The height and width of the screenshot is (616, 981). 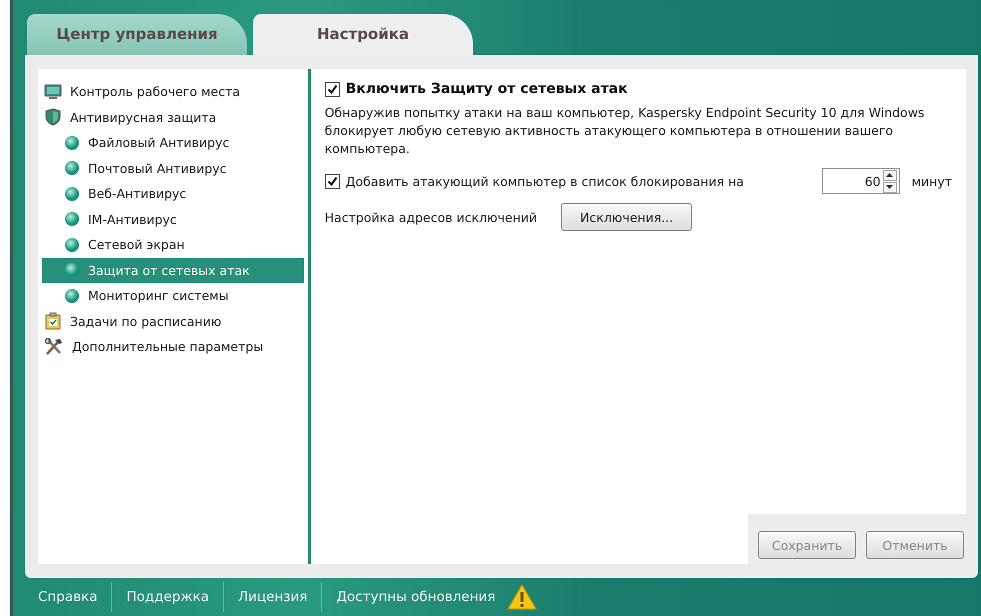 What do you see at coordinates (487, 89) in the screenshot?
I see `checkbox-label: Включить Защиту от сетевых атак` at bounding box center [487, 89].